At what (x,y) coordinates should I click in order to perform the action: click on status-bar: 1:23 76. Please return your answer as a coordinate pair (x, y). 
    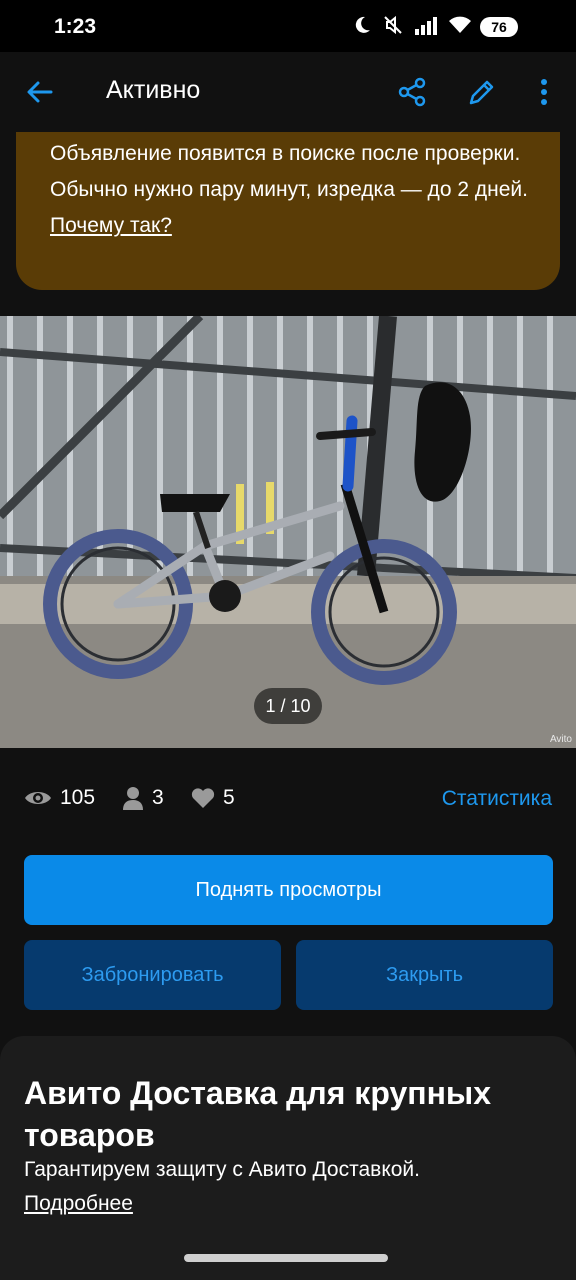
    Looking at the image, I should click on (288, 26).